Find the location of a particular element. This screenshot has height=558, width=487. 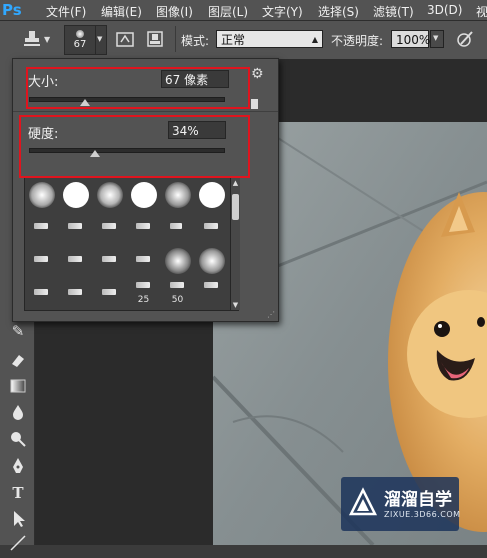

pencil-tool-icon: ✎ is located at coordinates (18, 331).